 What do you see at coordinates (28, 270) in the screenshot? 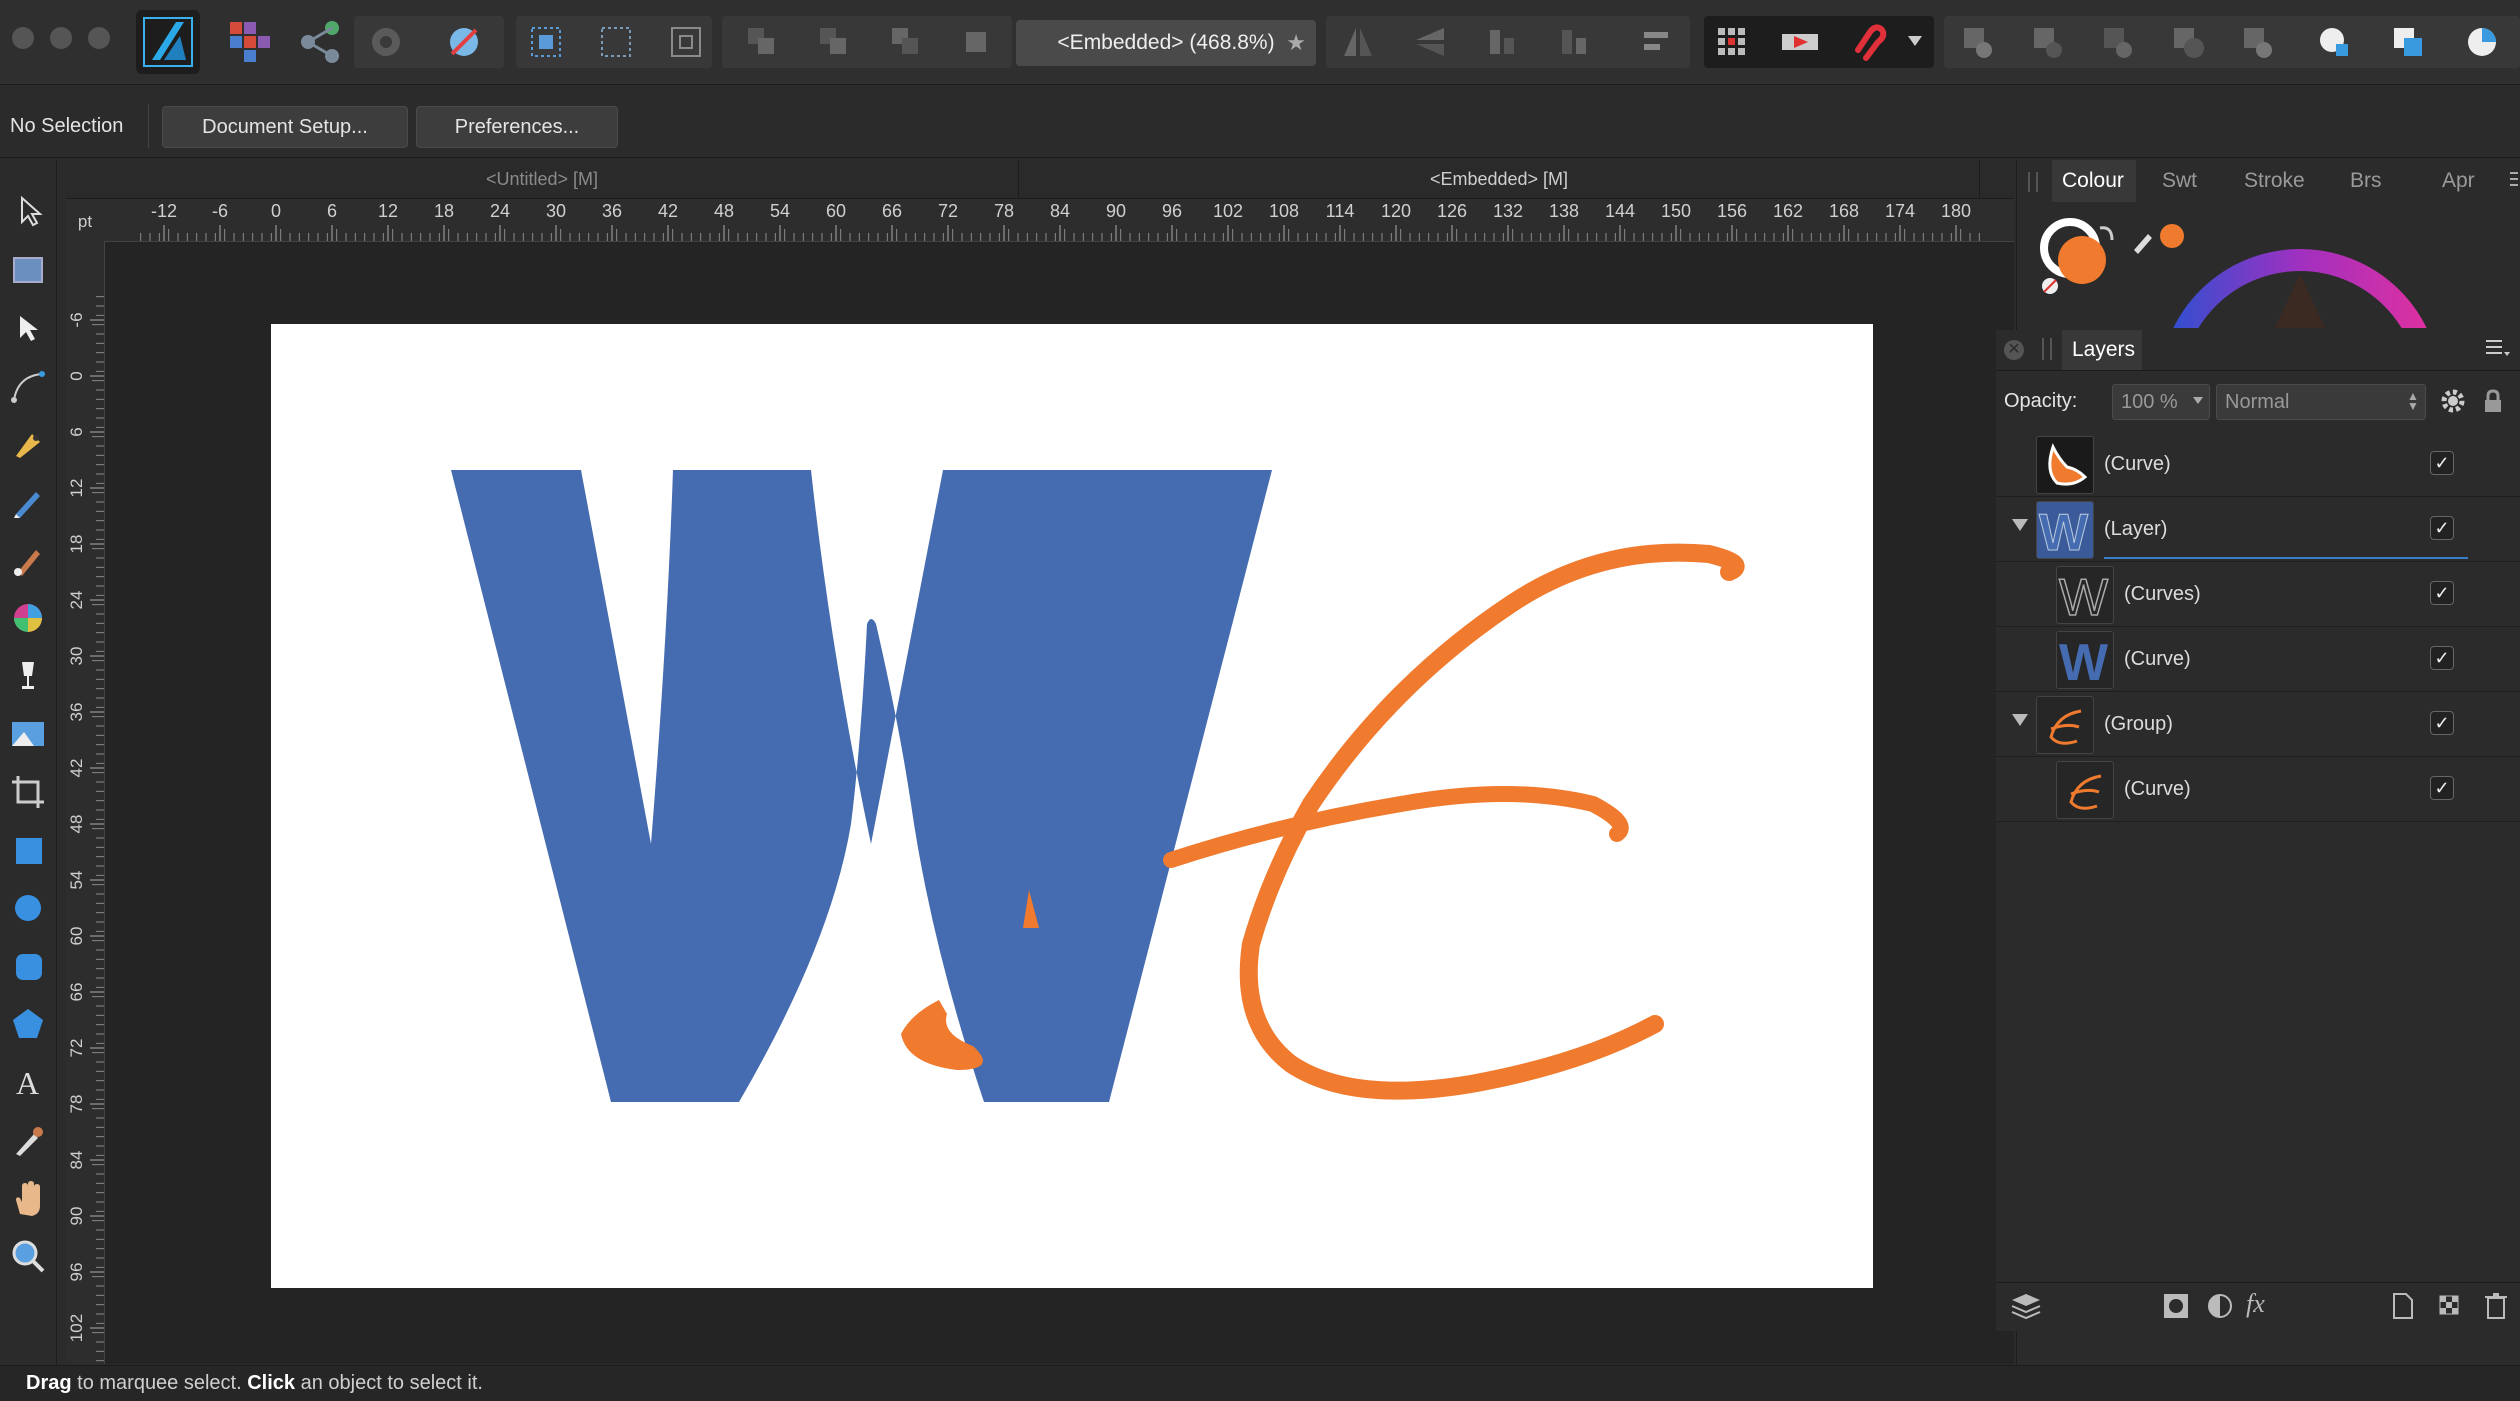
I see `artboard-tool` at bounding box center [28, 270].